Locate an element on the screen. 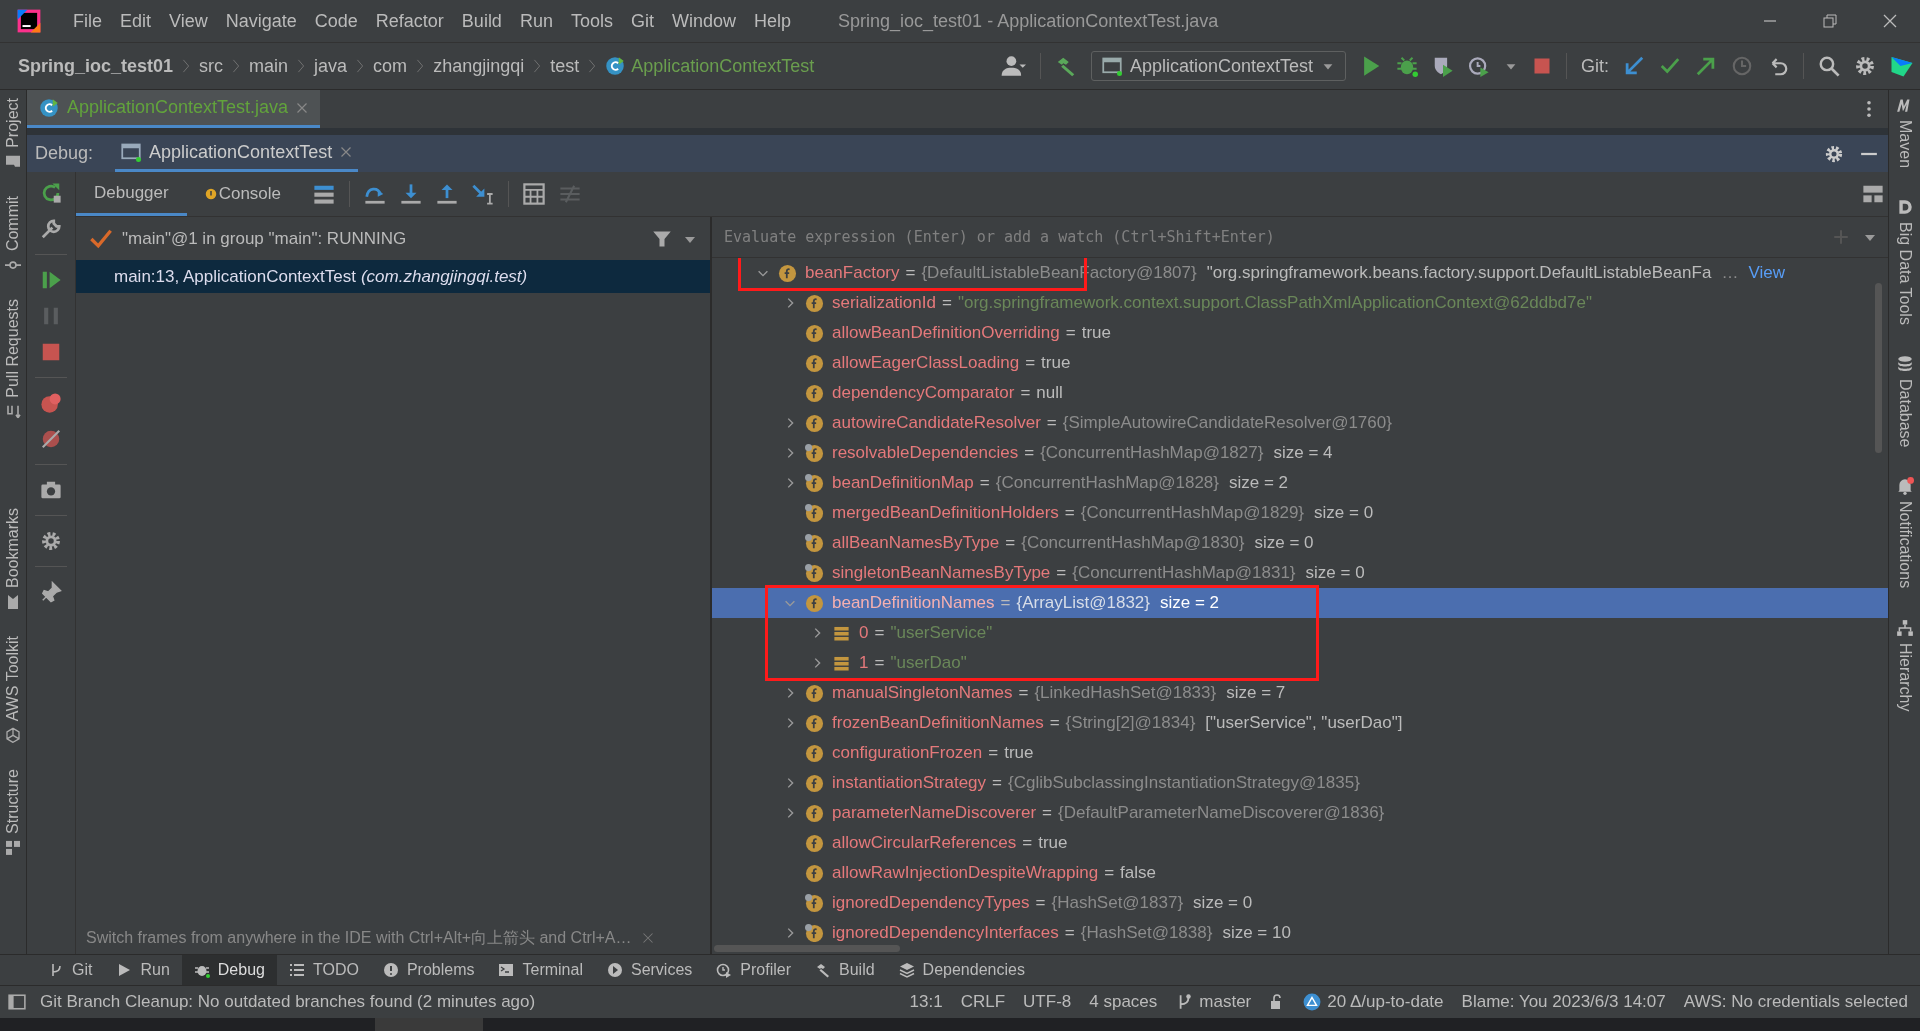 This screenshot has width=1920, height=1031. tree-row: beanDefinitionNames = {ArrayList@1832} size = 2 is located at coordinates (1300, 603).